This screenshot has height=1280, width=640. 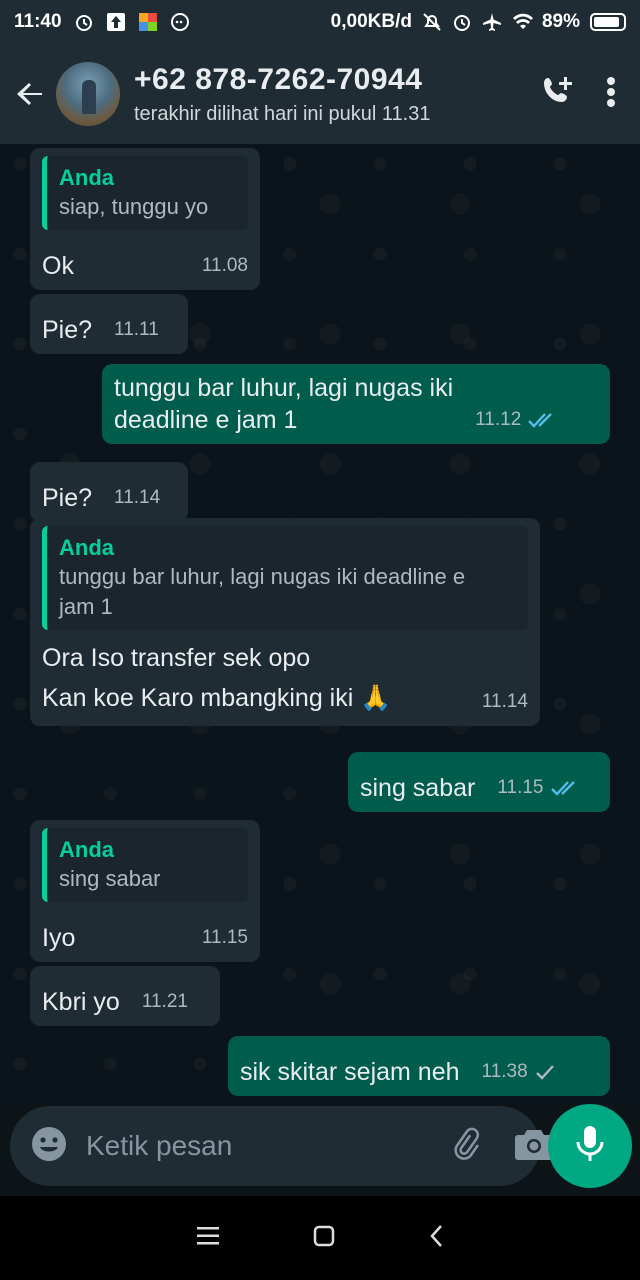 I want to click on status-time: 11:40, so click(x=38, y=21).